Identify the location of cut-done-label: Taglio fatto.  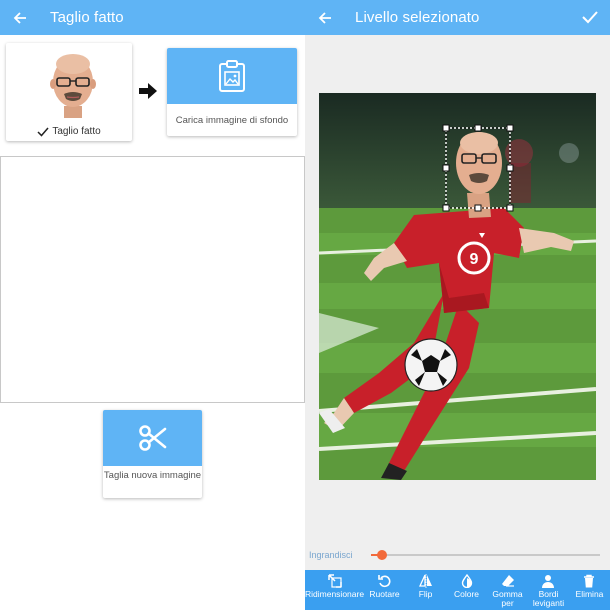
(69, 131).